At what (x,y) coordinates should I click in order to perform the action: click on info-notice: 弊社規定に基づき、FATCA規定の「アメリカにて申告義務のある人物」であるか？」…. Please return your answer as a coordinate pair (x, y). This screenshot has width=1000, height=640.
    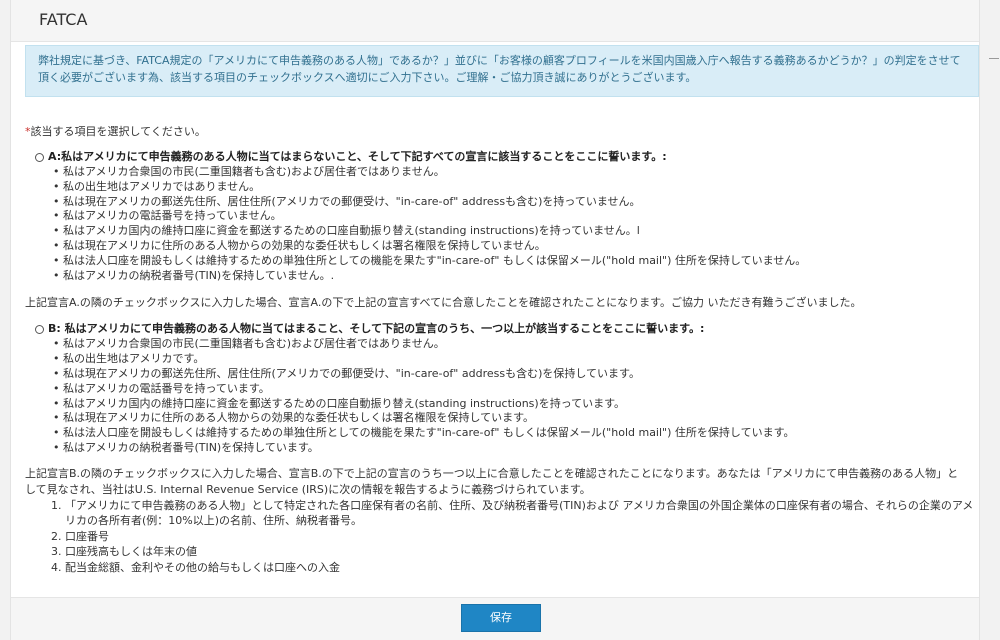
    Looking at the image, I should click on (502, 71).